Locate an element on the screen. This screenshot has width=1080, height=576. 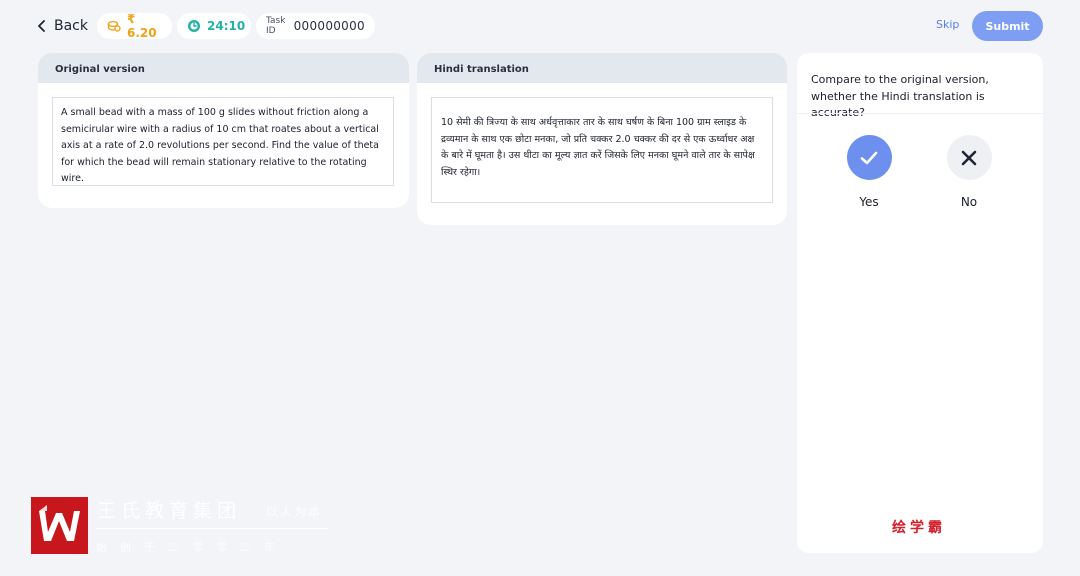
timer-value: 24:10 is located at coordinates (226, 26).